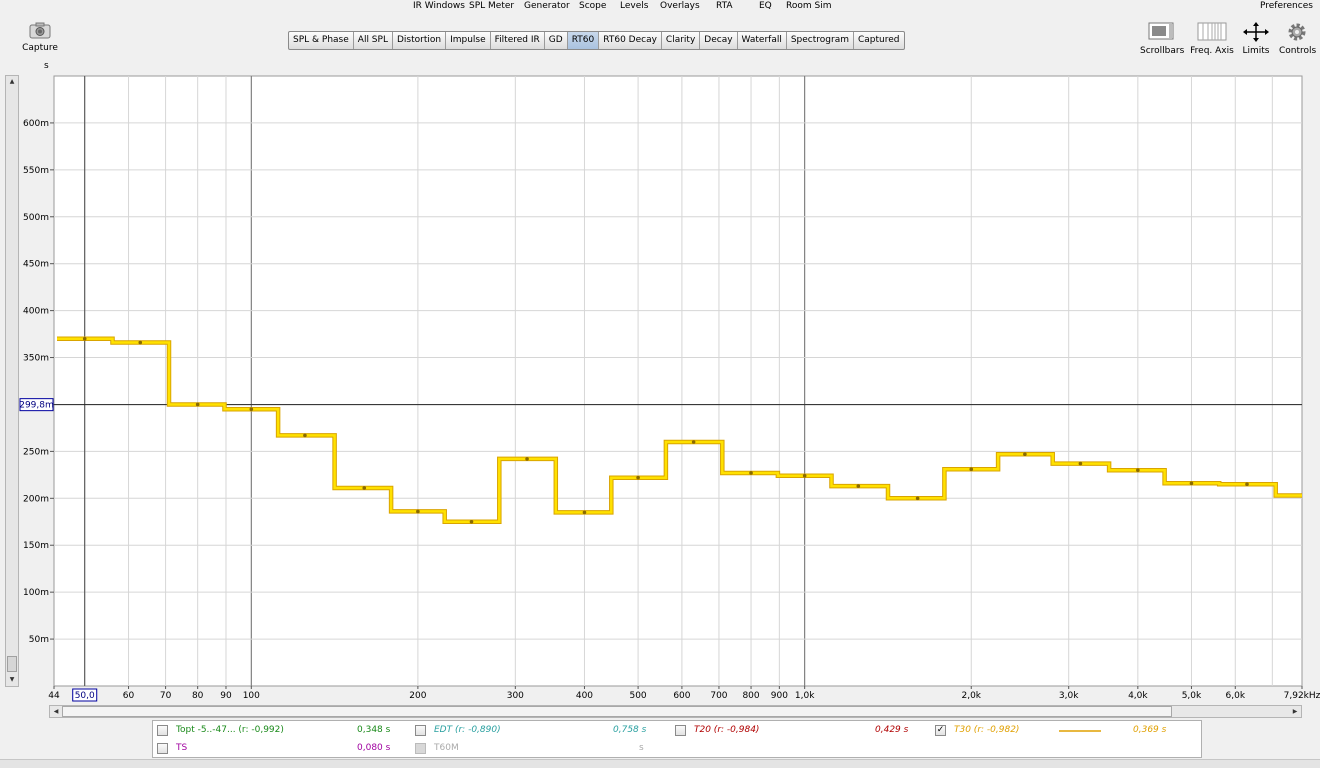 Image resolution: width=1320 pixels, height=768 pixels. What do you see at coordinates (36, 546) in the screenshot?
I see `y-tick-label: 150m` at bounding box center [36, 546].